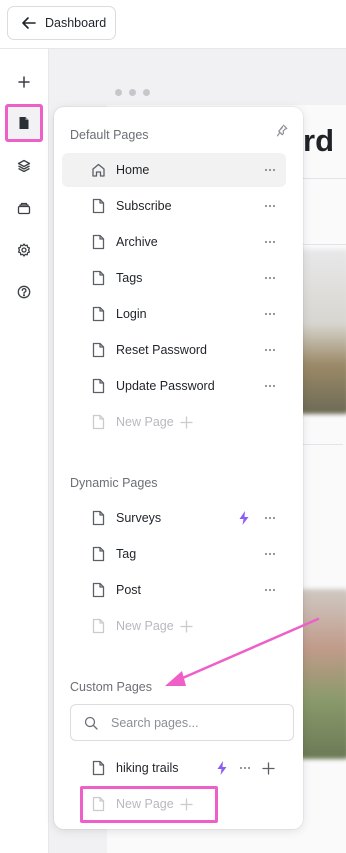 This screenshot has width=346, height=853. What do you see at coordinates (144, 206) in the screenshot?
I see `page-label: Subscribe` at bounding box center [144, 206].